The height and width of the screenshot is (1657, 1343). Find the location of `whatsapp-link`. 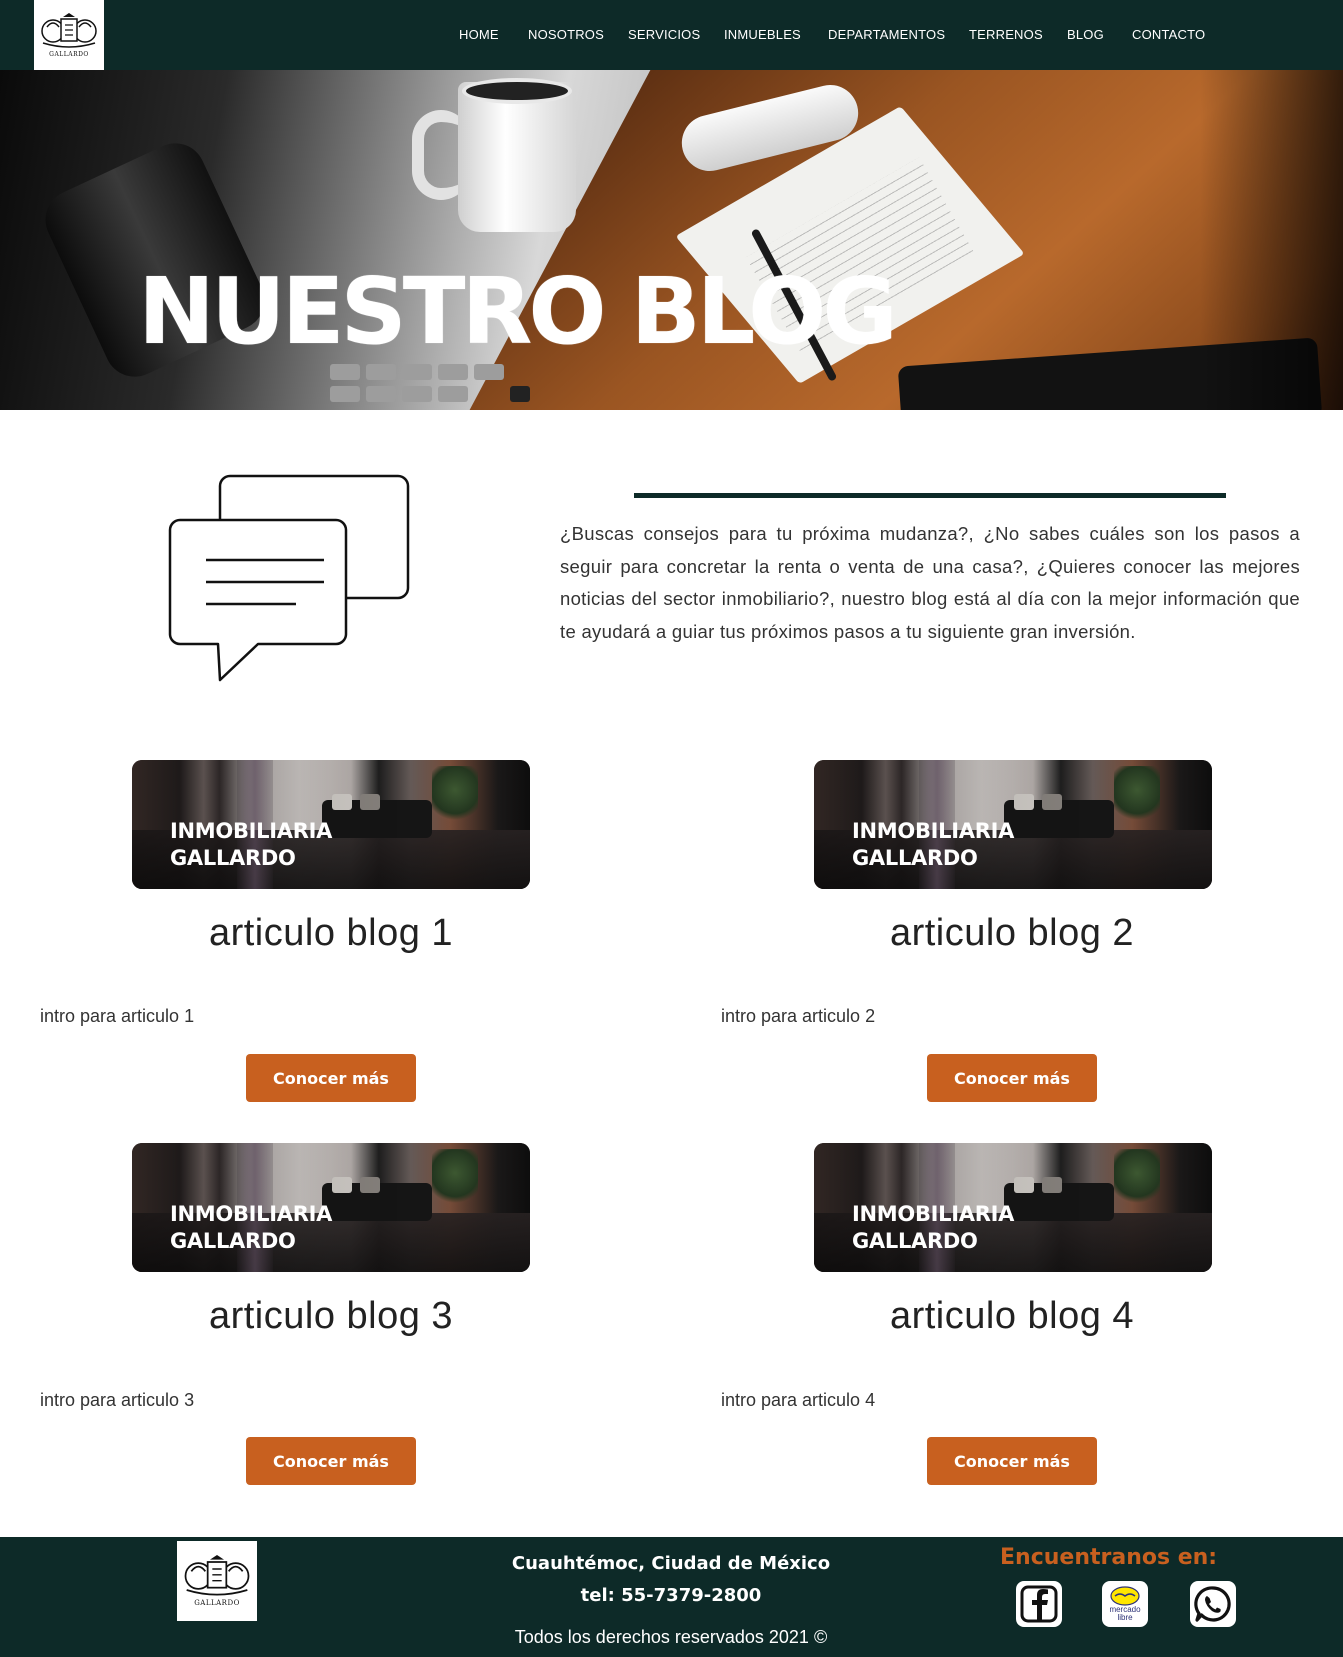

whatsapp-link is located at coordinates (1213, 1604).